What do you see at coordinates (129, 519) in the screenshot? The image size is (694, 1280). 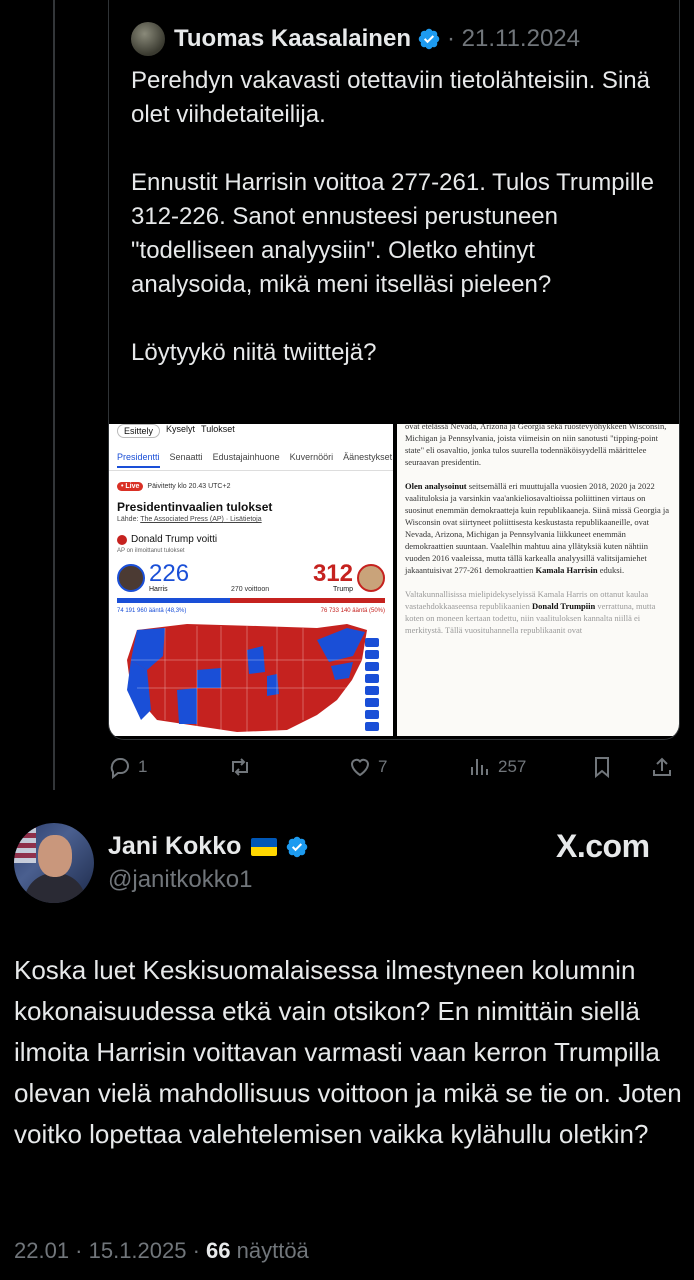 I see `source-prefix: Lähde:` at bounding box center [129, 519].